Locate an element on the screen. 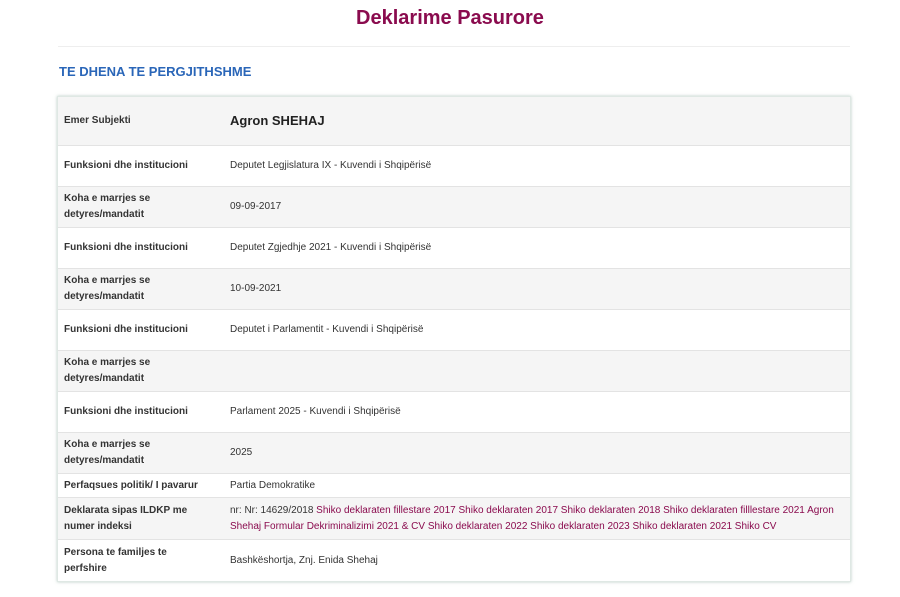 The height and width of the screenshot is (597, 900). declaration-link-initial-2017: Shiko deklaraten fillestare 2017 is located at coordinates (386, 510).